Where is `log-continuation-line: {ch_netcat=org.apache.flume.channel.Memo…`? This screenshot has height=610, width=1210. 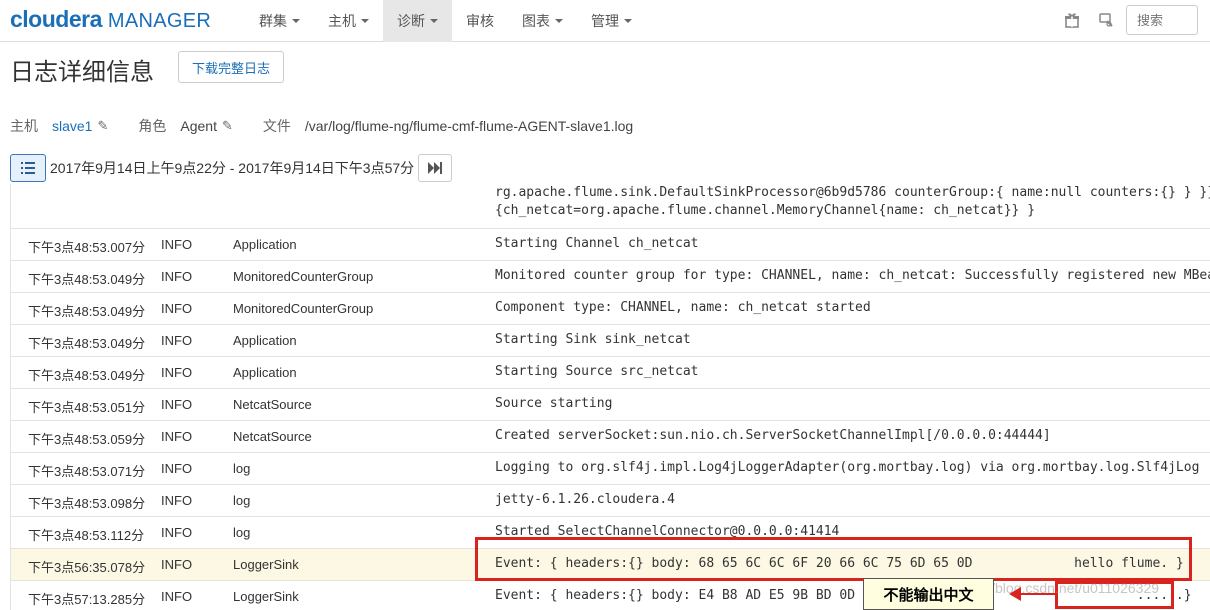 log-continuation-line: {ch_netcat=org.apache.flume.channel.Memo… is located at coordinates (765, 210).